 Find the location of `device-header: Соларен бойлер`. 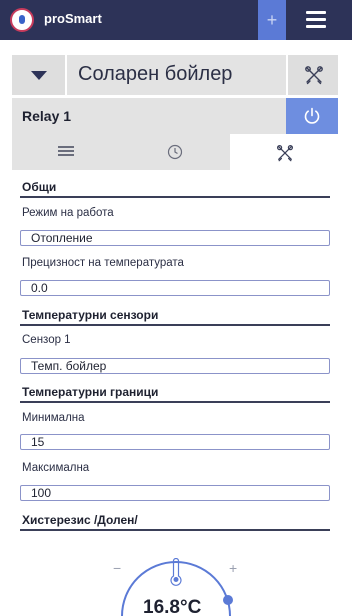

device-header: Соларен бойлер is located at coordinates (175, 75).